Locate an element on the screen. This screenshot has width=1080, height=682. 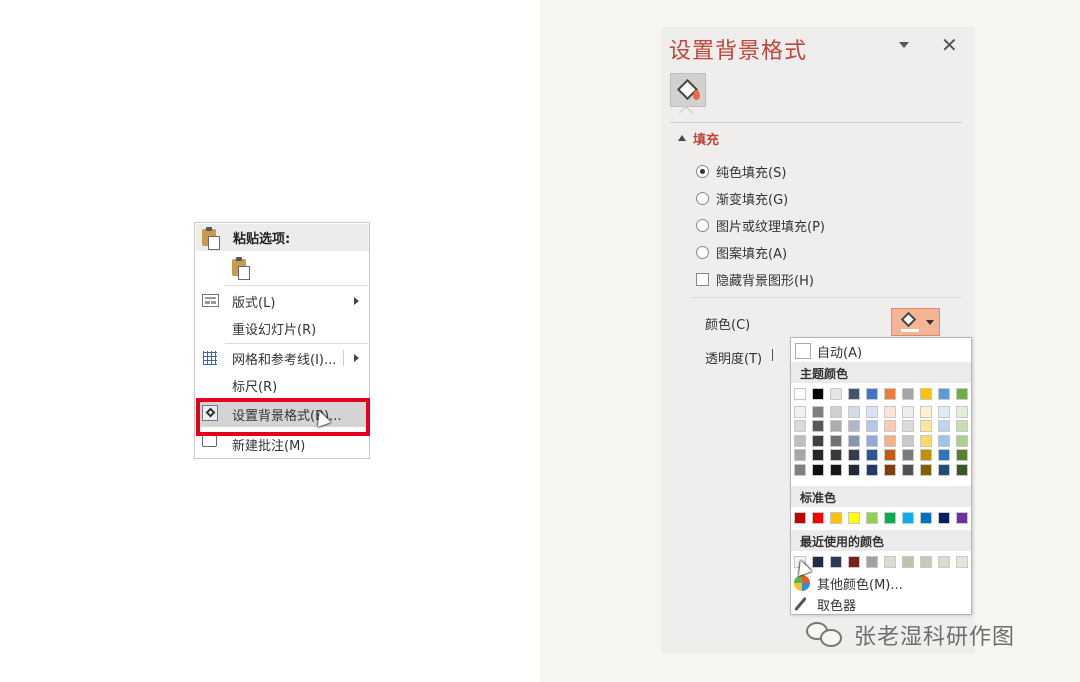
fill-section-title: 填充 is located at coordinates (706, 138).